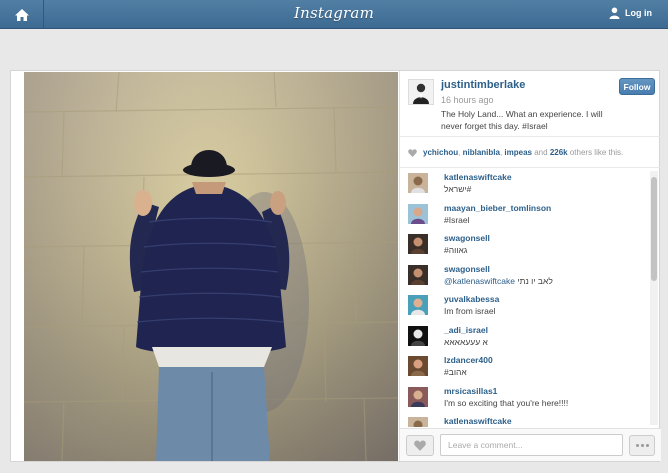 The height and width of the screenshot is (473, 668). What do you see at coordinates (614, 13) in the screenshot?
I see `user-icon` at bounding box center [614, 13].